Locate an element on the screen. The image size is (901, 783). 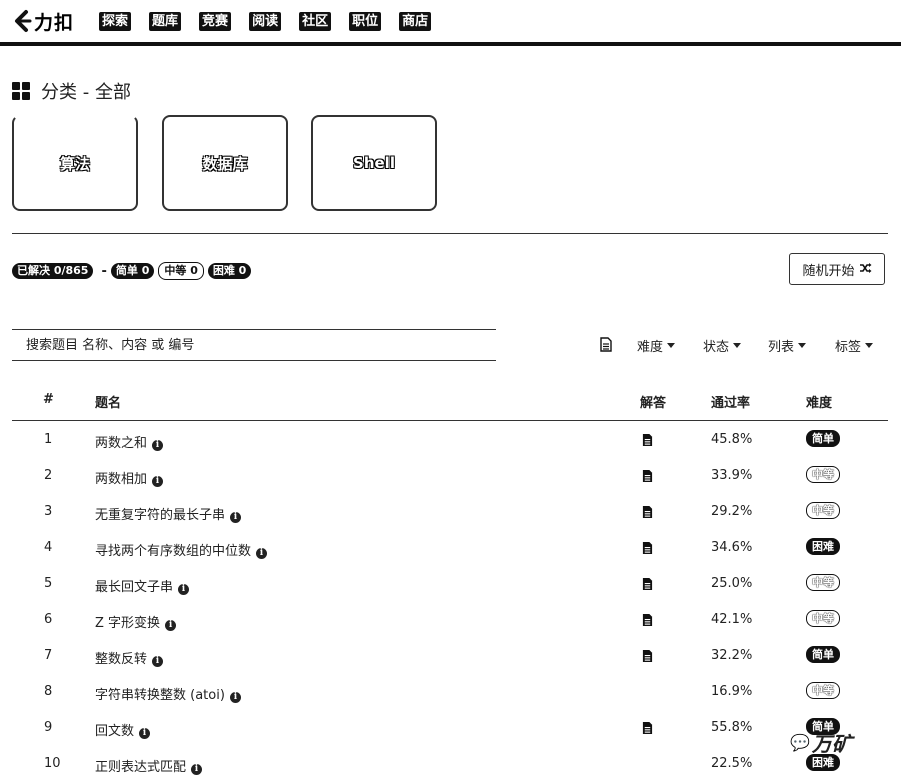
table-row: 2 两数相加 i 33.9% 中等 is located at coordinates (450, 476).